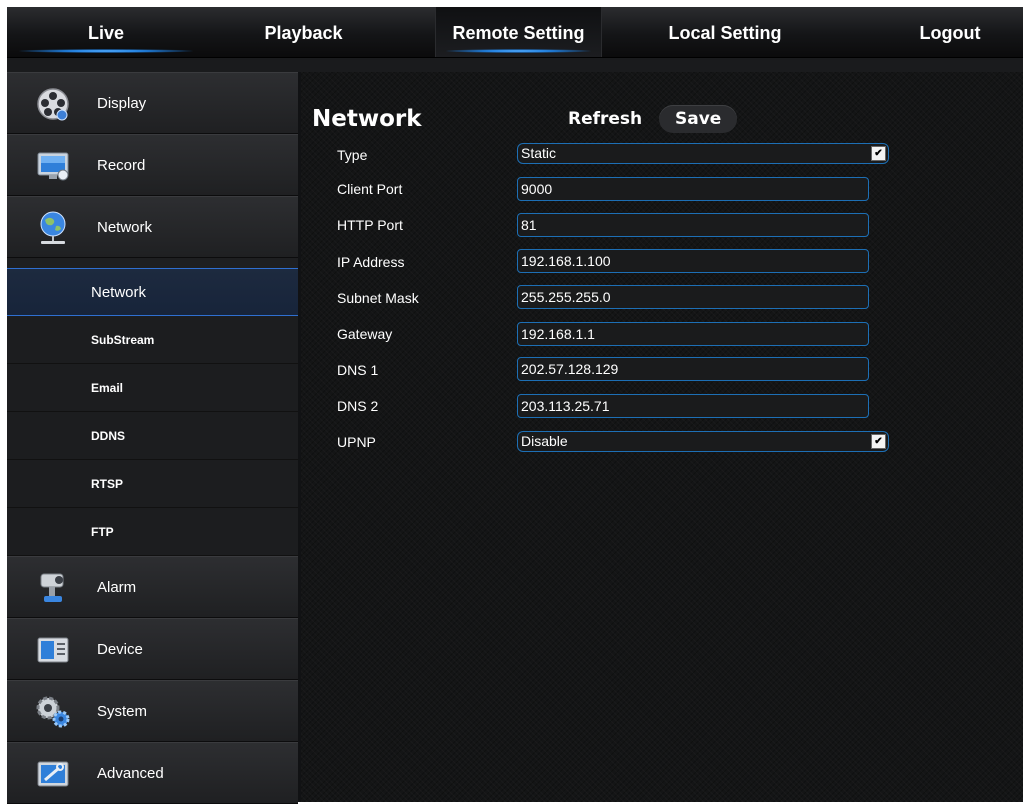 Image resolution: width=1023 pixels, height=805 pixels. I want to click on tab-live: Live, so click(106, 32).